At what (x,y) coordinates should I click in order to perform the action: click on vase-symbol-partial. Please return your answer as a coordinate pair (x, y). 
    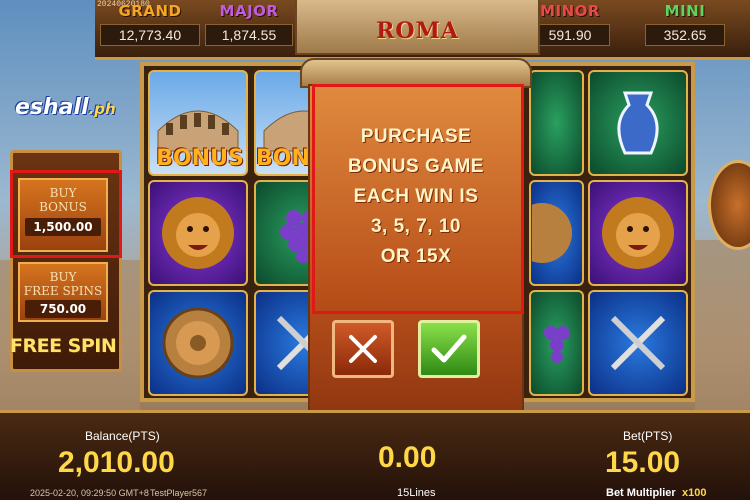
    Looking at the image, I should click on (556, 123).